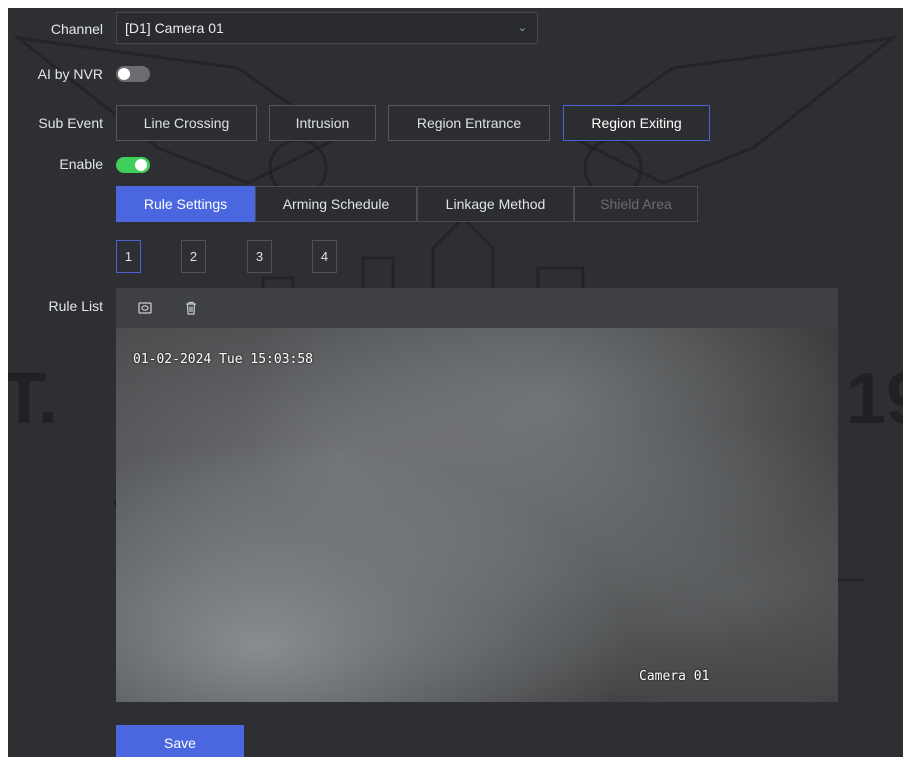 This screenshot has height=757, width=903. I want to click on sub-event-intrusion: Intrusion, so click(322, 123).